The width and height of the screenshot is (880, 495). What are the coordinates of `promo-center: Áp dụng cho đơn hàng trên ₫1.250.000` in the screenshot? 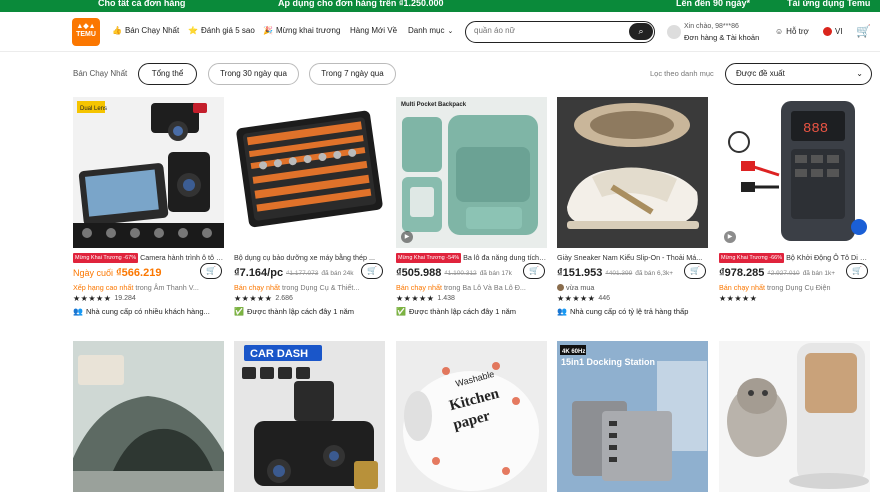 It's located at (361, 4).